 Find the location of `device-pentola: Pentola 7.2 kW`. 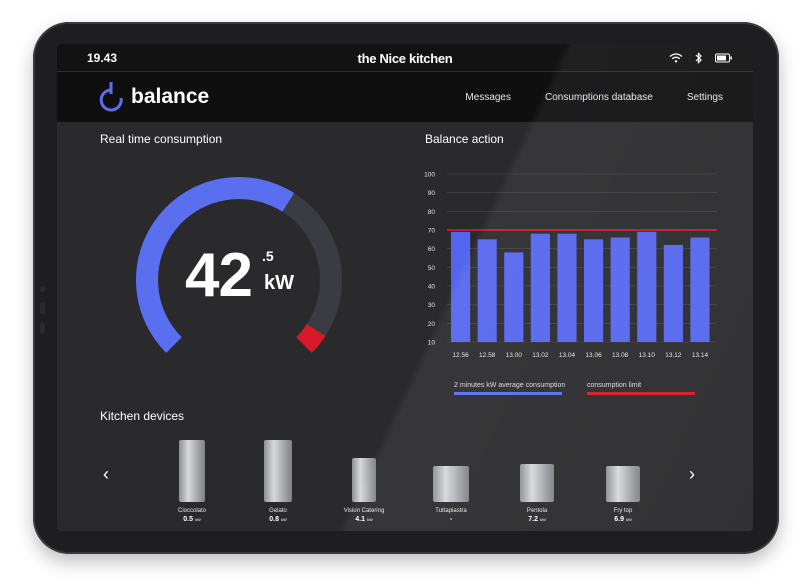

device-pentola: Pentola 7.2 kW is located at coordinates (537, 493).